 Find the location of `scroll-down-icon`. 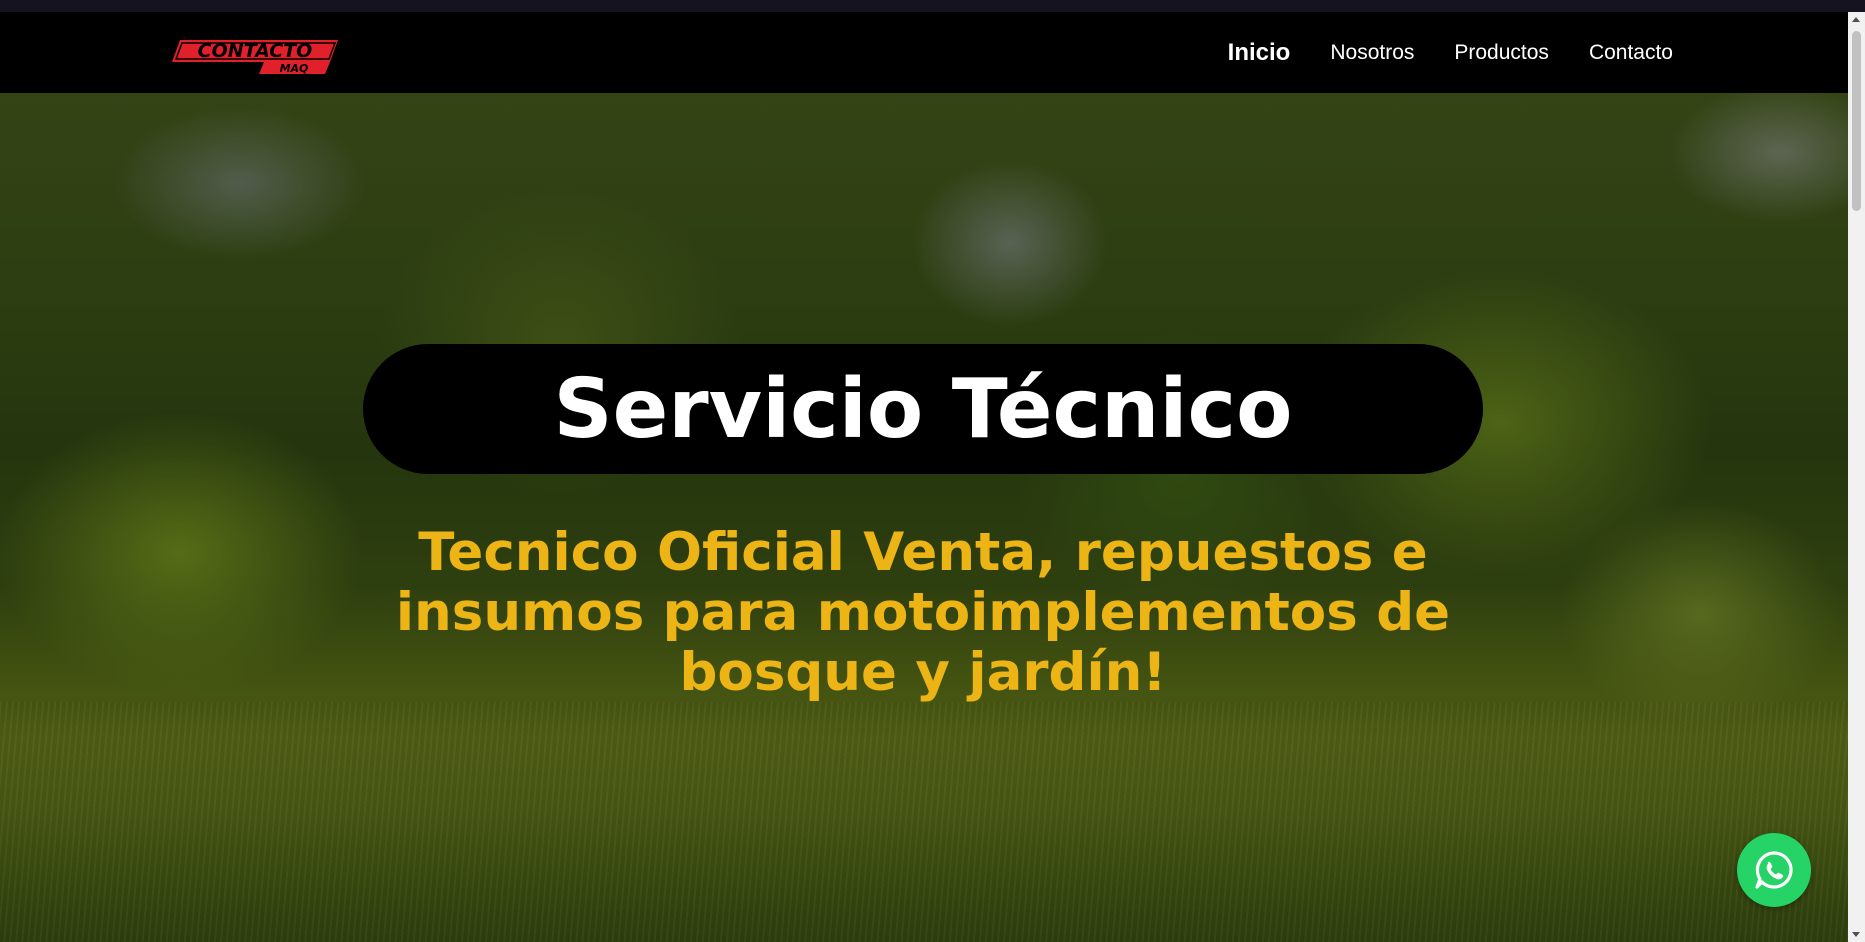

scroll-down-icon is located at coordinates (1856, 934).